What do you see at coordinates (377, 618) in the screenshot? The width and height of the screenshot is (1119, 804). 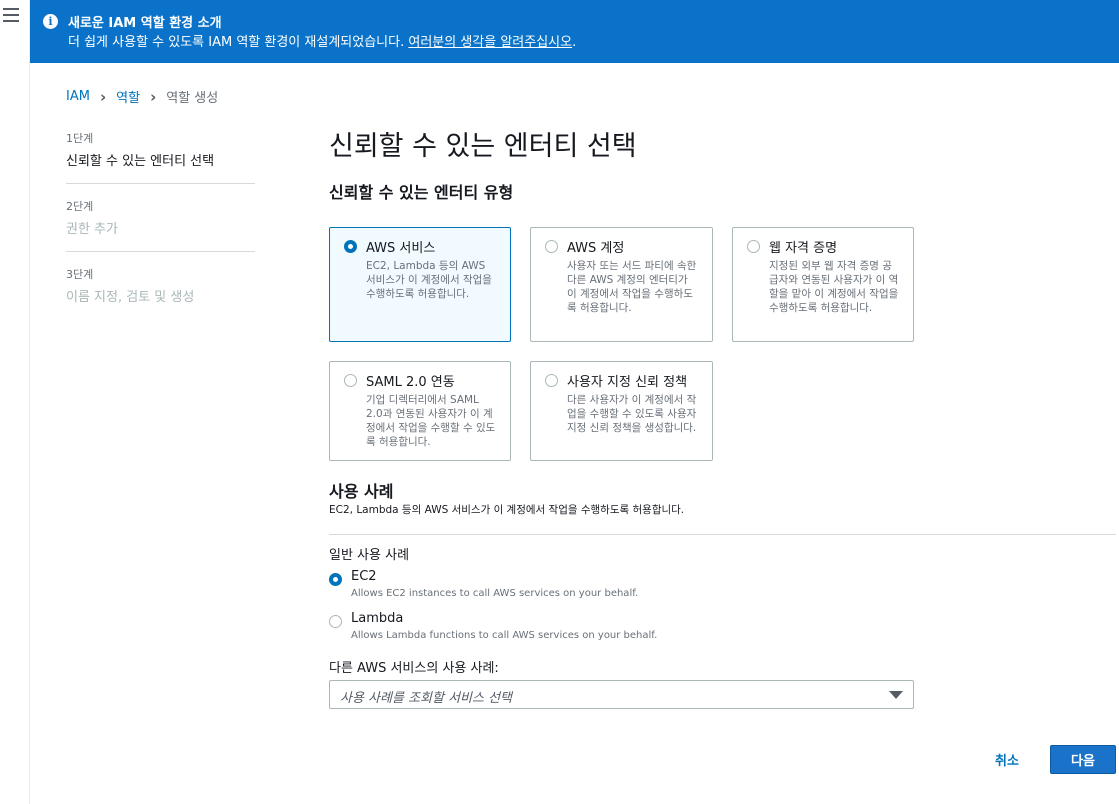 I see `option-title: Lambda` at bounding box center [377, 618].